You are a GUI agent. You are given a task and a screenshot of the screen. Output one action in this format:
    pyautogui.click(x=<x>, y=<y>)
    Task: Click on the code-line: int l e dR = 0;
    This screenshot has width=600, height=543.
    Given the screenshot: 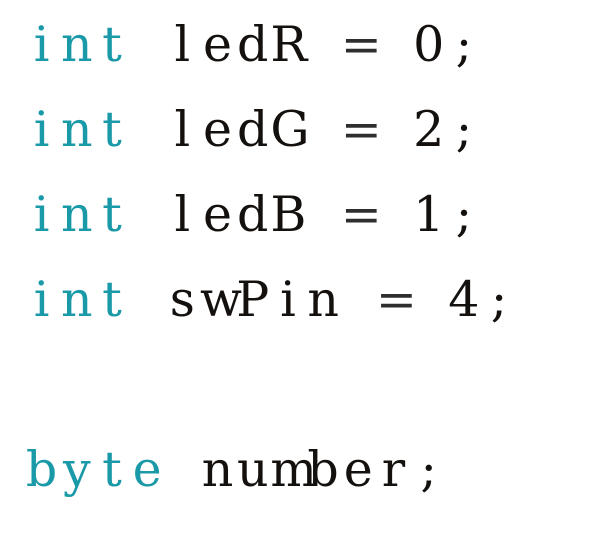 What is the action you would take?
    pyautogui.click(x=252, y=44)
    